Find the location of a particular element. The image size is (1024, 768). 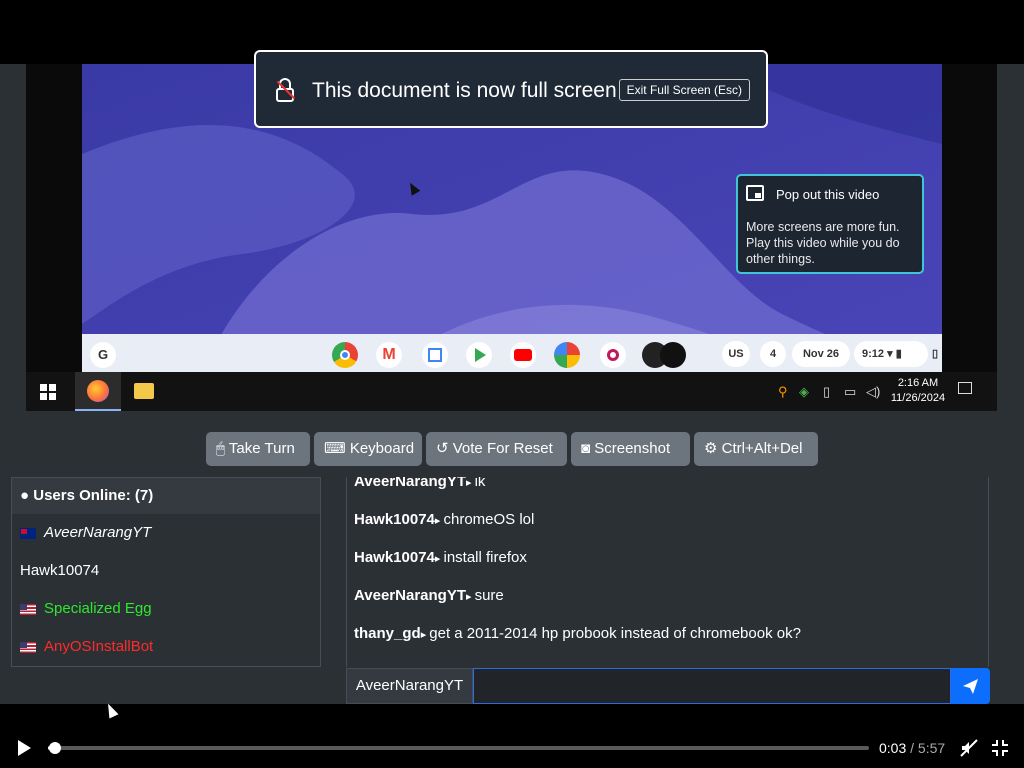

chat-text: chromeOS lol is located at coordinates (489, 519).